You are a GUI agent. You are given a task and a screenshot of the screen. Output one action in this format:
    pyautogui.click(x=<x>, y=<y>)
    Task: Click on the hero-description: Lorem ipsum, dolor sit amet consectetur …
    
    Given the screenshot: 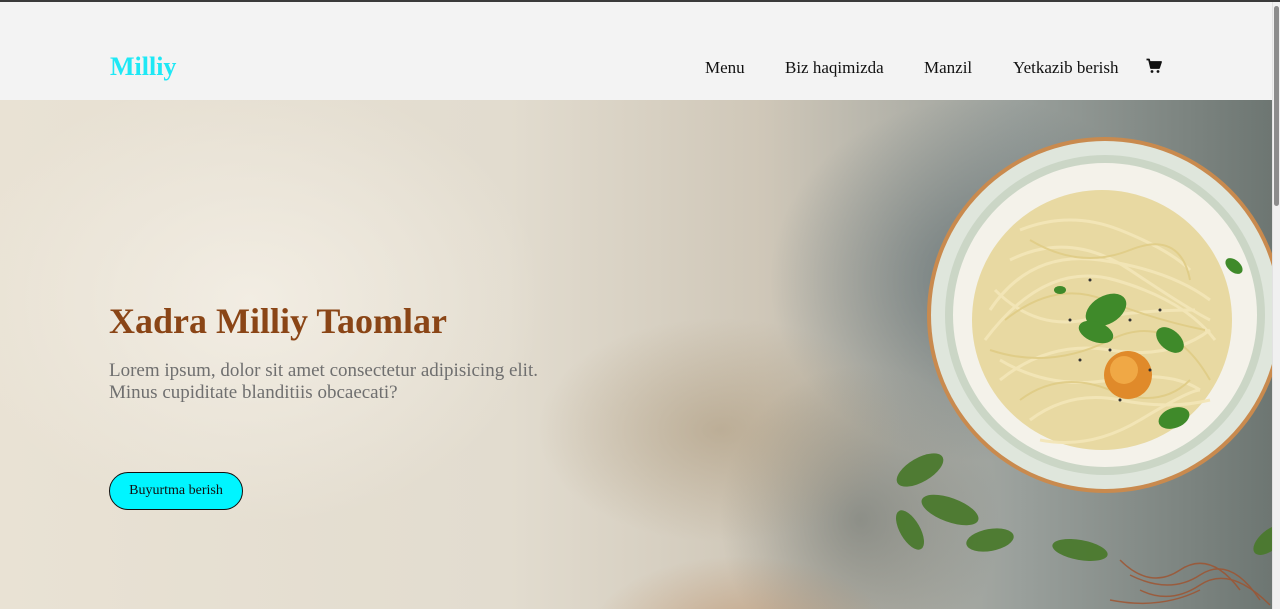 What is the action you would take?
    pyautogui.click(x=323, y=381)
    